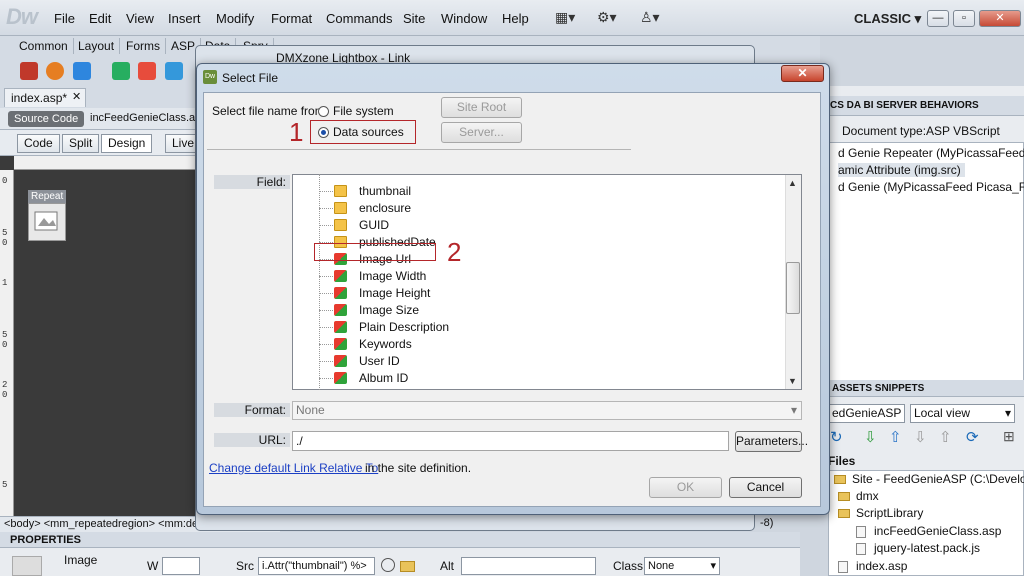 This screenshot has width=1024, height=576. Describe the element at coordinates (901, 170) in the screenshot. I see `behavior-item: amic Attribute (img.src)` at that location.